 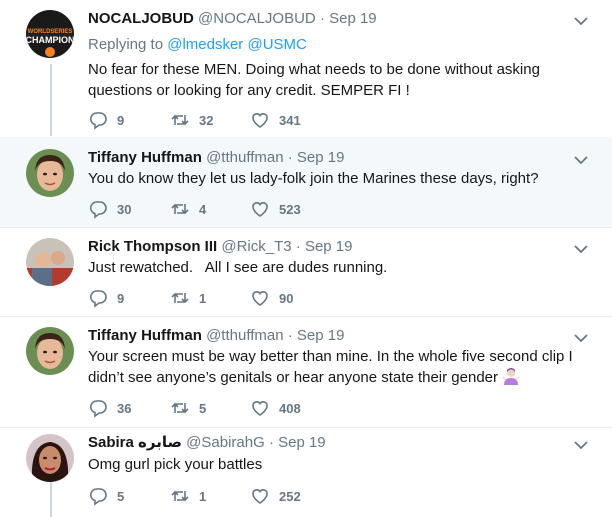 What do you see at coordinates (276, 44) in the screenshot?
I see `mention-link: @USMC` at bounding box center [276, 44].